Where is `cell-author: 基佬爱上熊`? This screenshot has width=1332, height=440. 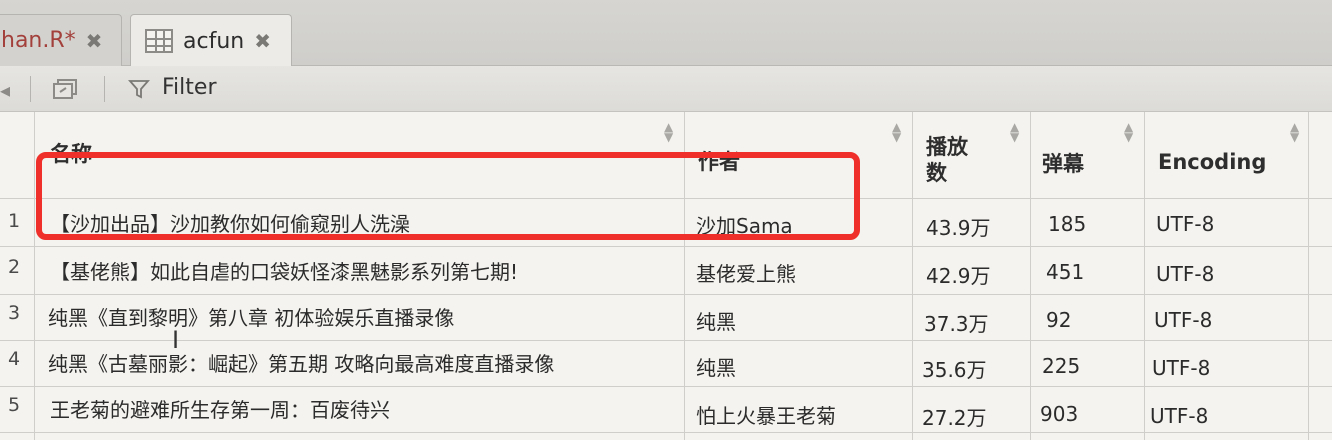 cell-author: 基佬爱上熊 is located at coordinates (746, 272).